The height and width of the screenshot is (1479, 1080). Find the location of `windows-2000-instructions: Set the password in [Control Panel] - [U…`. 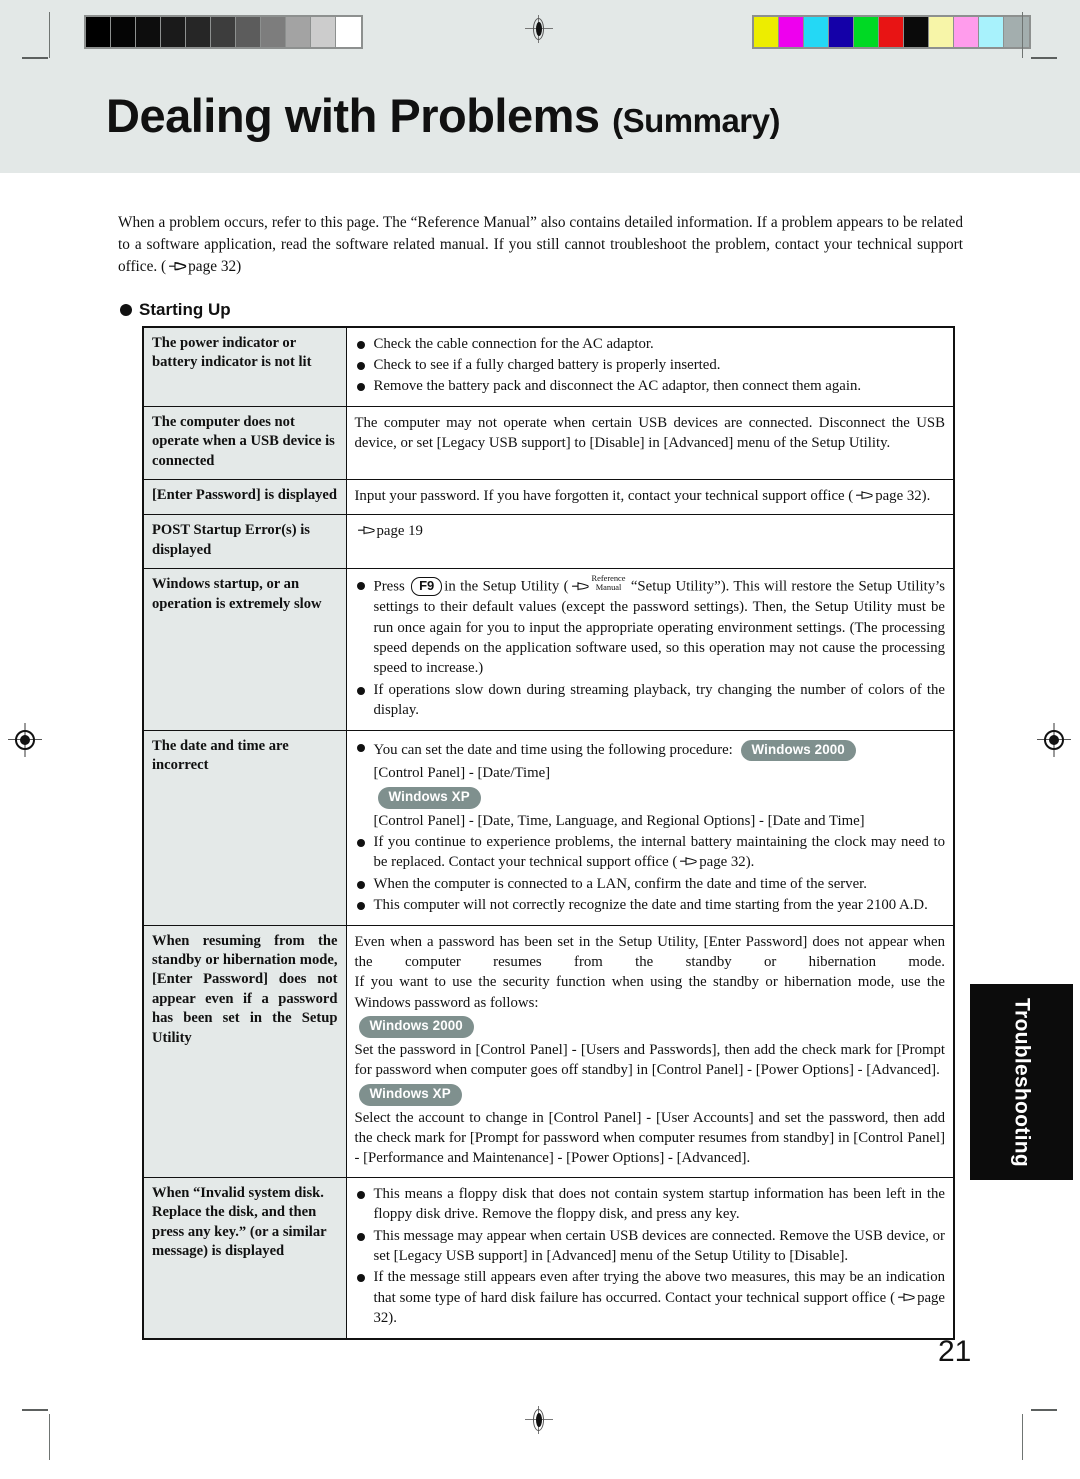

windows-2000-instructions: Set the password in [Control Panel] - [U… is located at coordinates (650, 1060).